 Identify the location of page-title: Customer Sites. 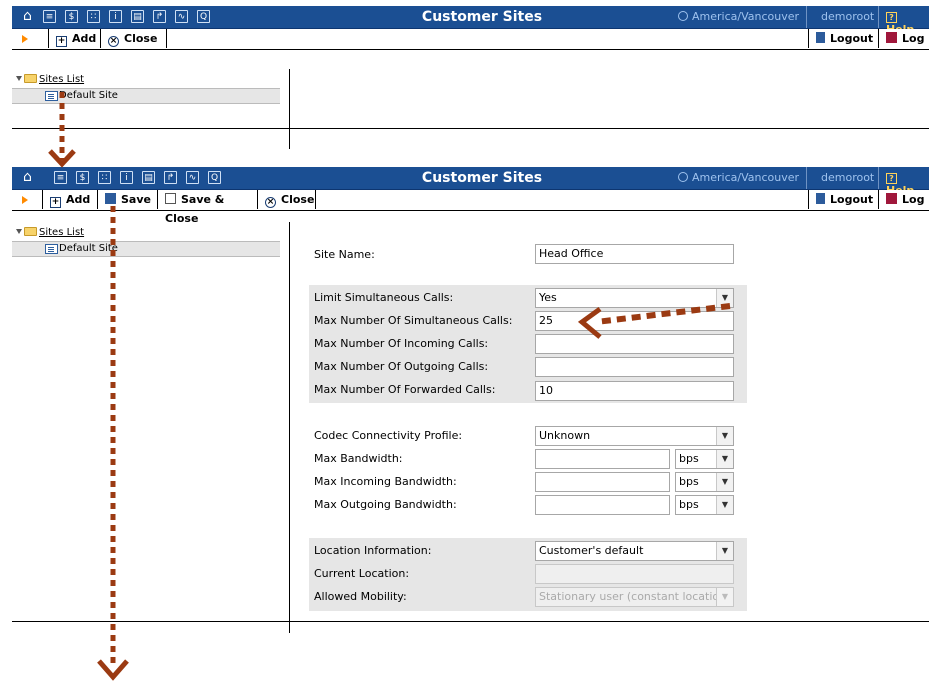
(482, 178).